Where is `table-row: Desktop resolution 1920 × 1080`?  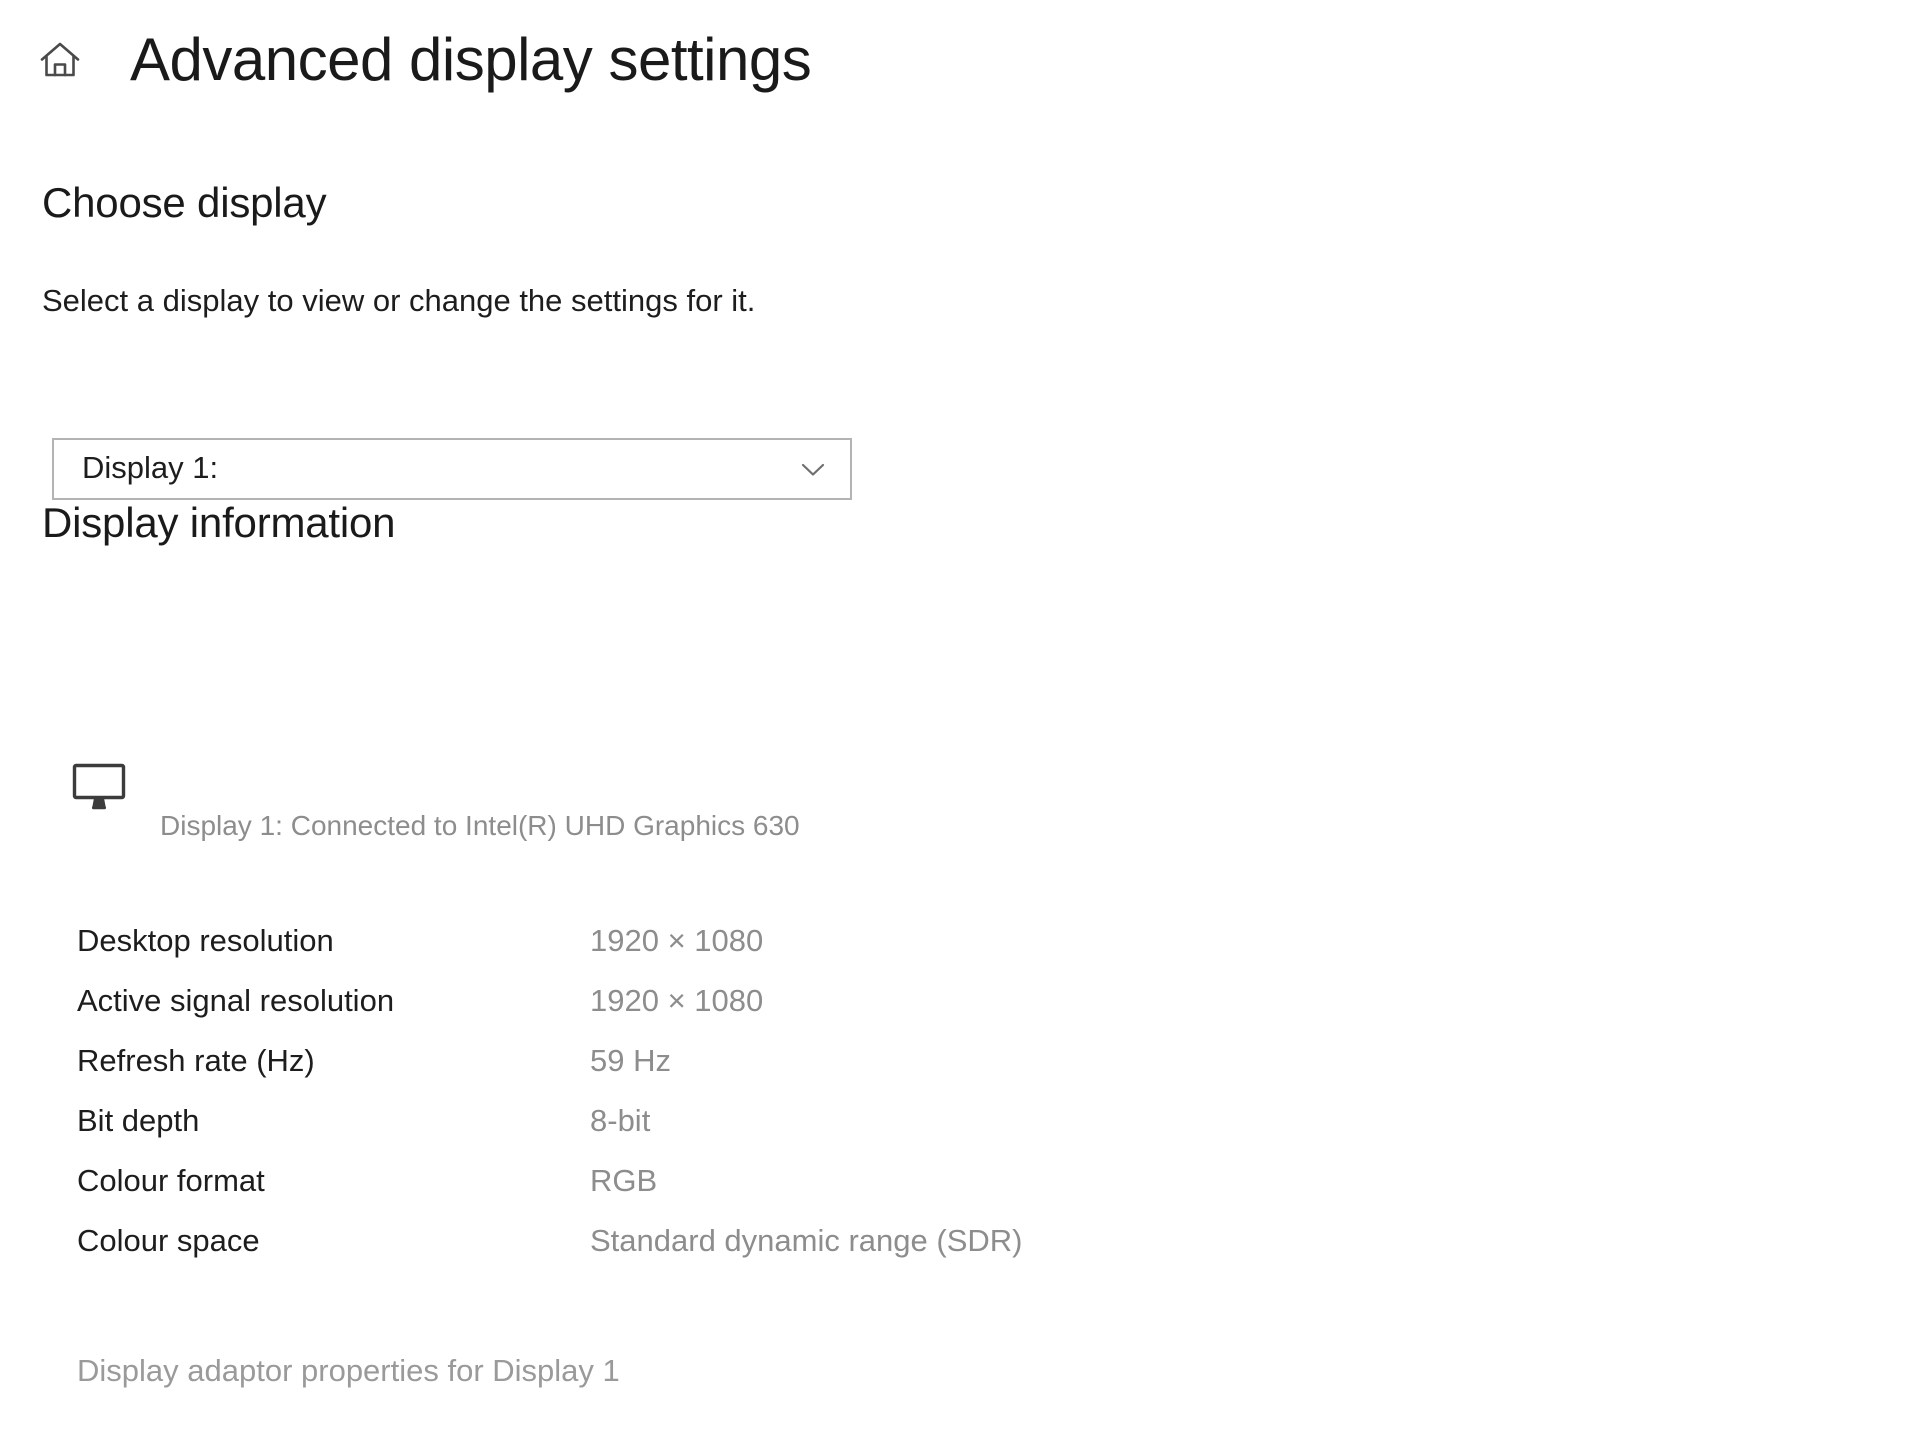
table-row: Desktop resolution 1920 × 1080 is located at coordinates (727, 955).